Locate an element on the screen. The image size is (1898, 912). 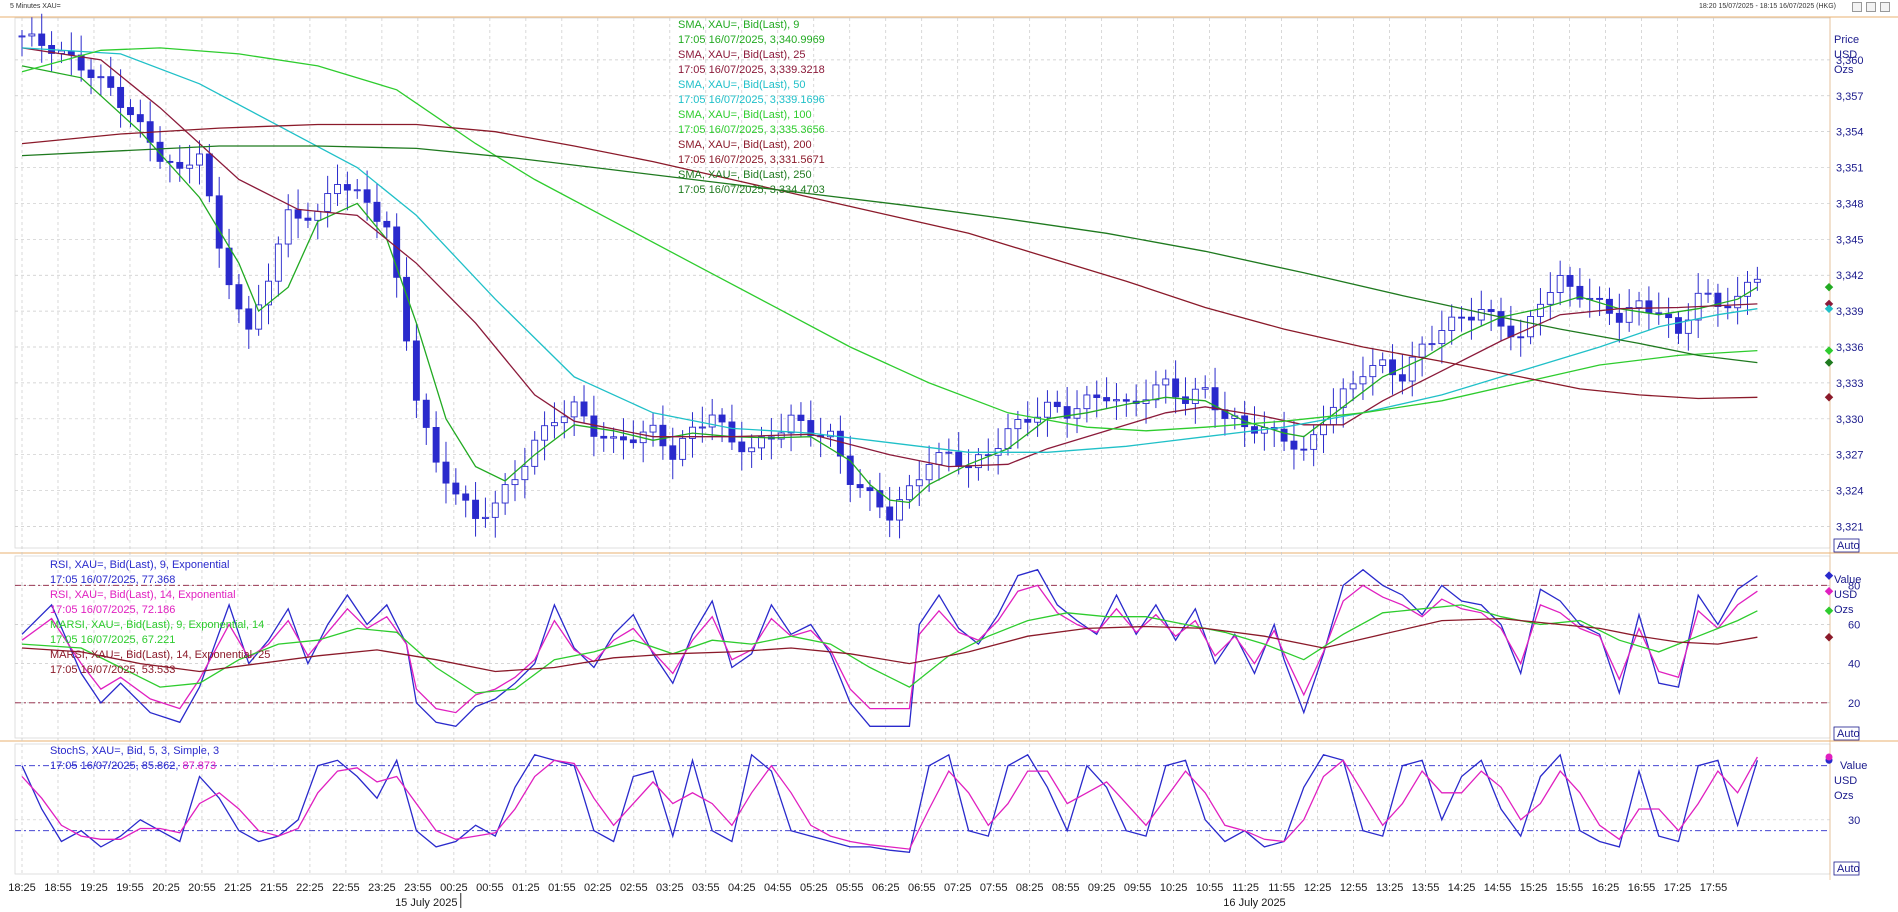
rsi-axis-header: Value USD Ozs is located at coordinates (1847, 595).